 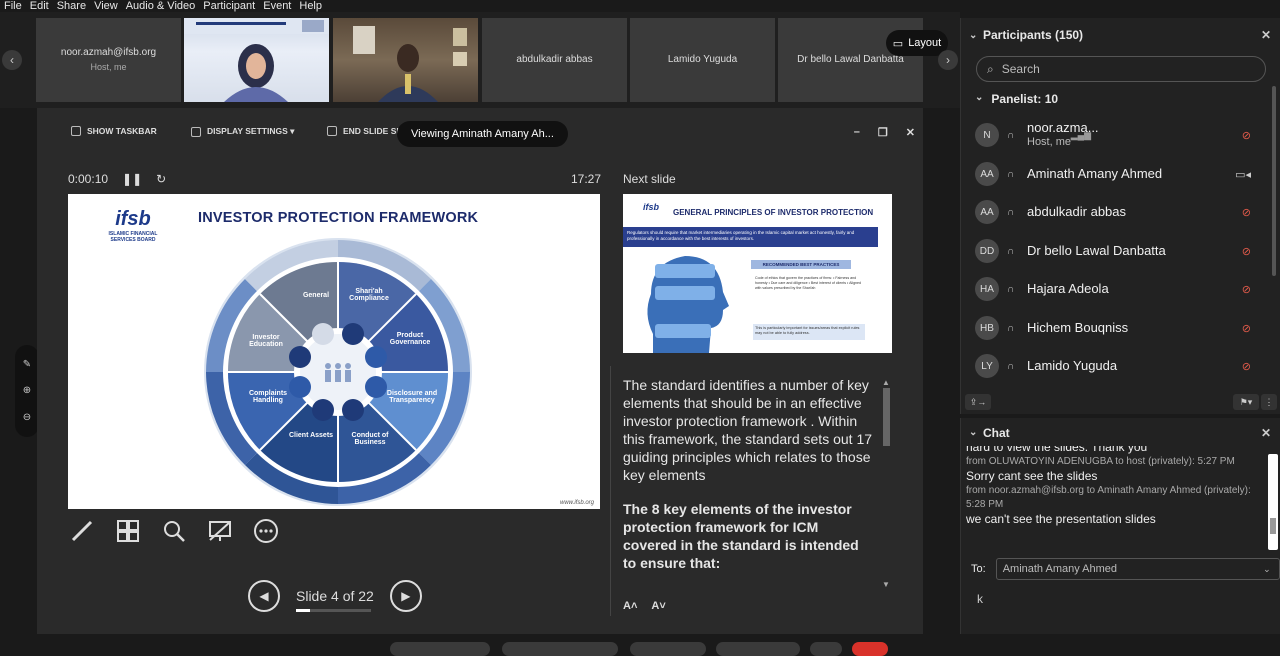 I want to click on filmstrip-next-button: ›, so click(x=948, y=60).